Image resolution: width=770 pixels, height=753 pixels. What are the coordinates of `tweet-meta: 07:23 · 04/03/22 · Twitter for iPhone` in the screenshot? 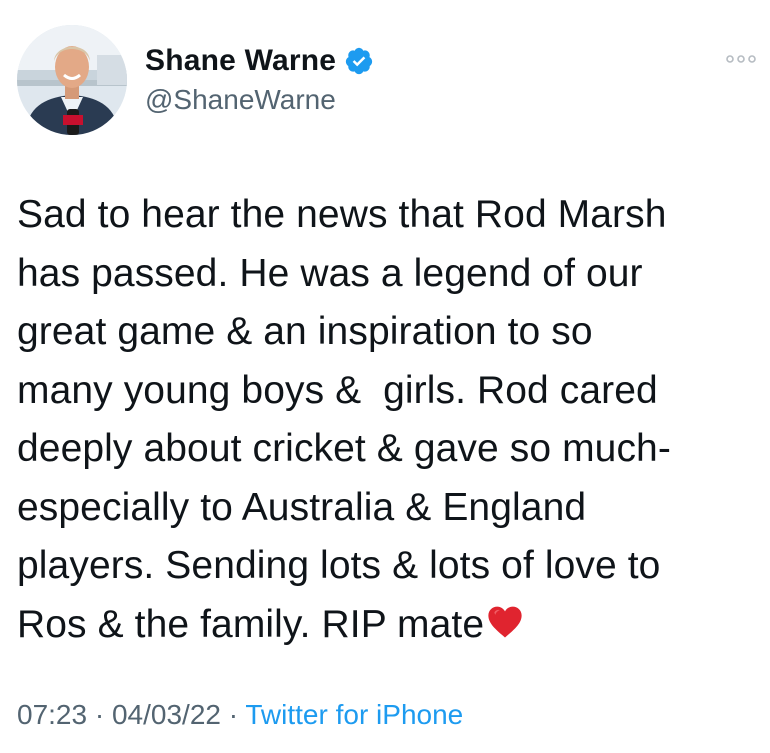 It's located at (240, 715).